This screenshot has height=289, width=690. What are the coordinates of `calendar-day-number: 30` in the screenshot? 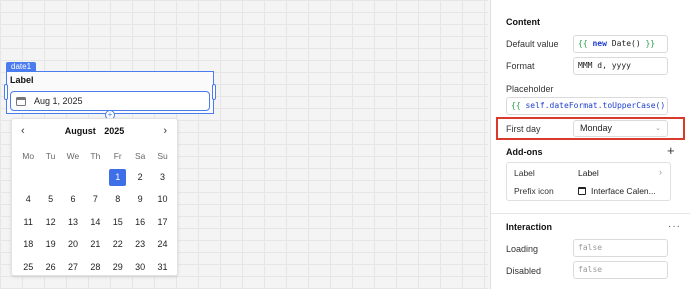 It's located at (140, 266).